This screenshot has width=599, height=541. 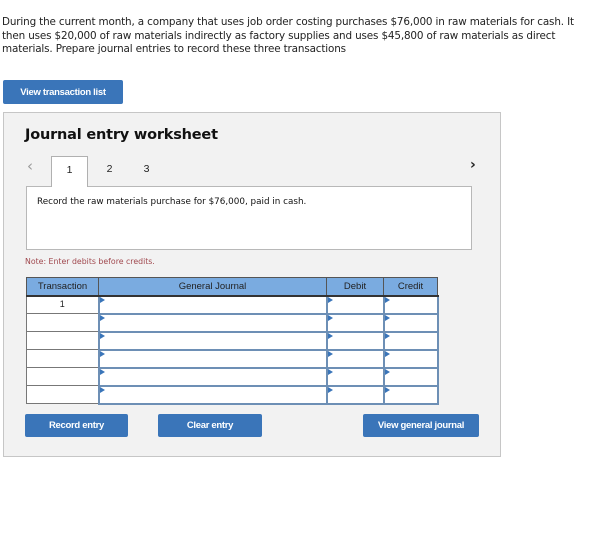 I want to click on tab-transaction-1: 1, so click(x=69, y=171).